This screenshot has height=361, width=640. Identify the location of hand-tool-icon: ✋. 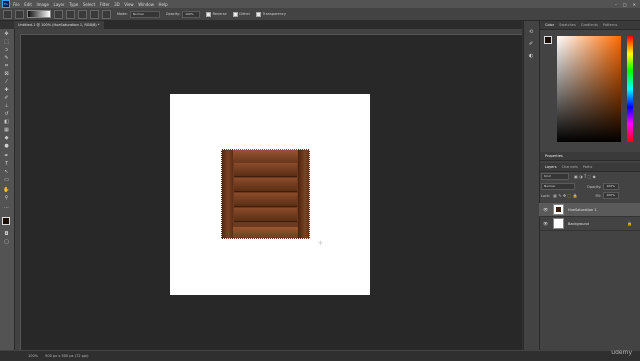
(6, 190).